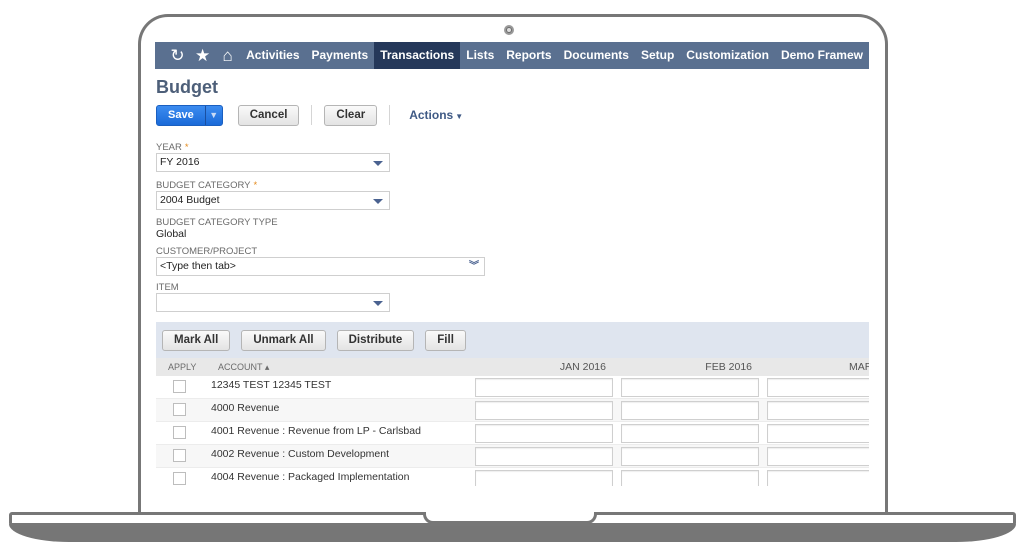 Image resolution: width=1024 pixels, height=551 pixels. I want to click on budget-category-label: BUDGET CATEGORY *, so click(206, 185).